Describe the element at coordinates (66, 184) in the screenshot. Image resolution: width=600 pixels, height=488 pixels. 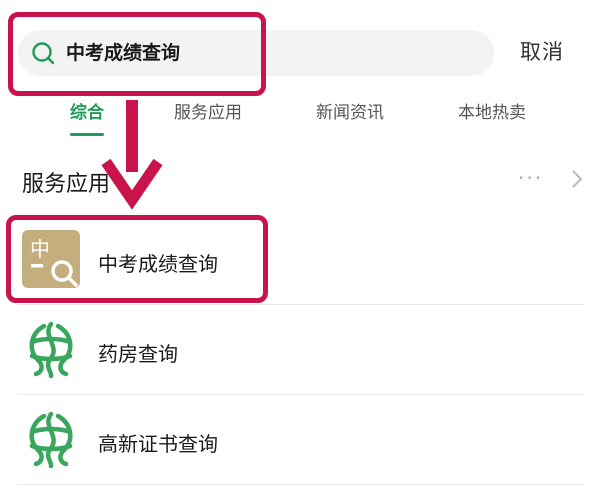
I see `section-title: 服务应用` at that location.